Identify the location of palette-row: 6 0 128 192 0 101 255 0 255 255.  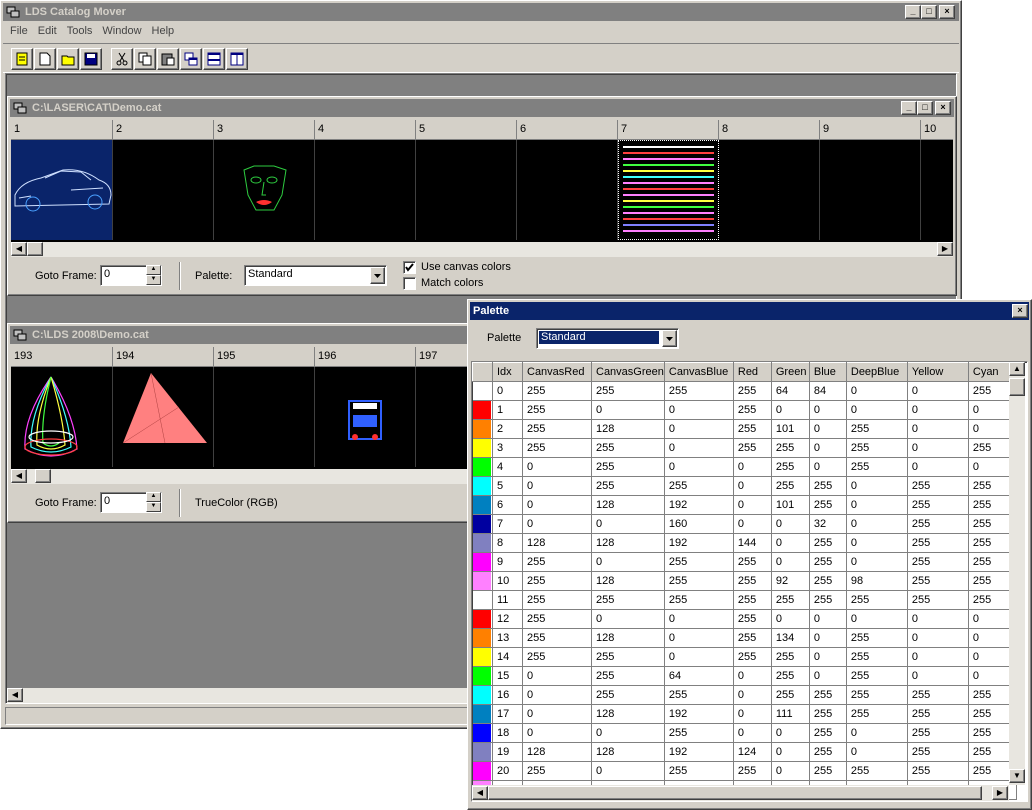
(744, 505).